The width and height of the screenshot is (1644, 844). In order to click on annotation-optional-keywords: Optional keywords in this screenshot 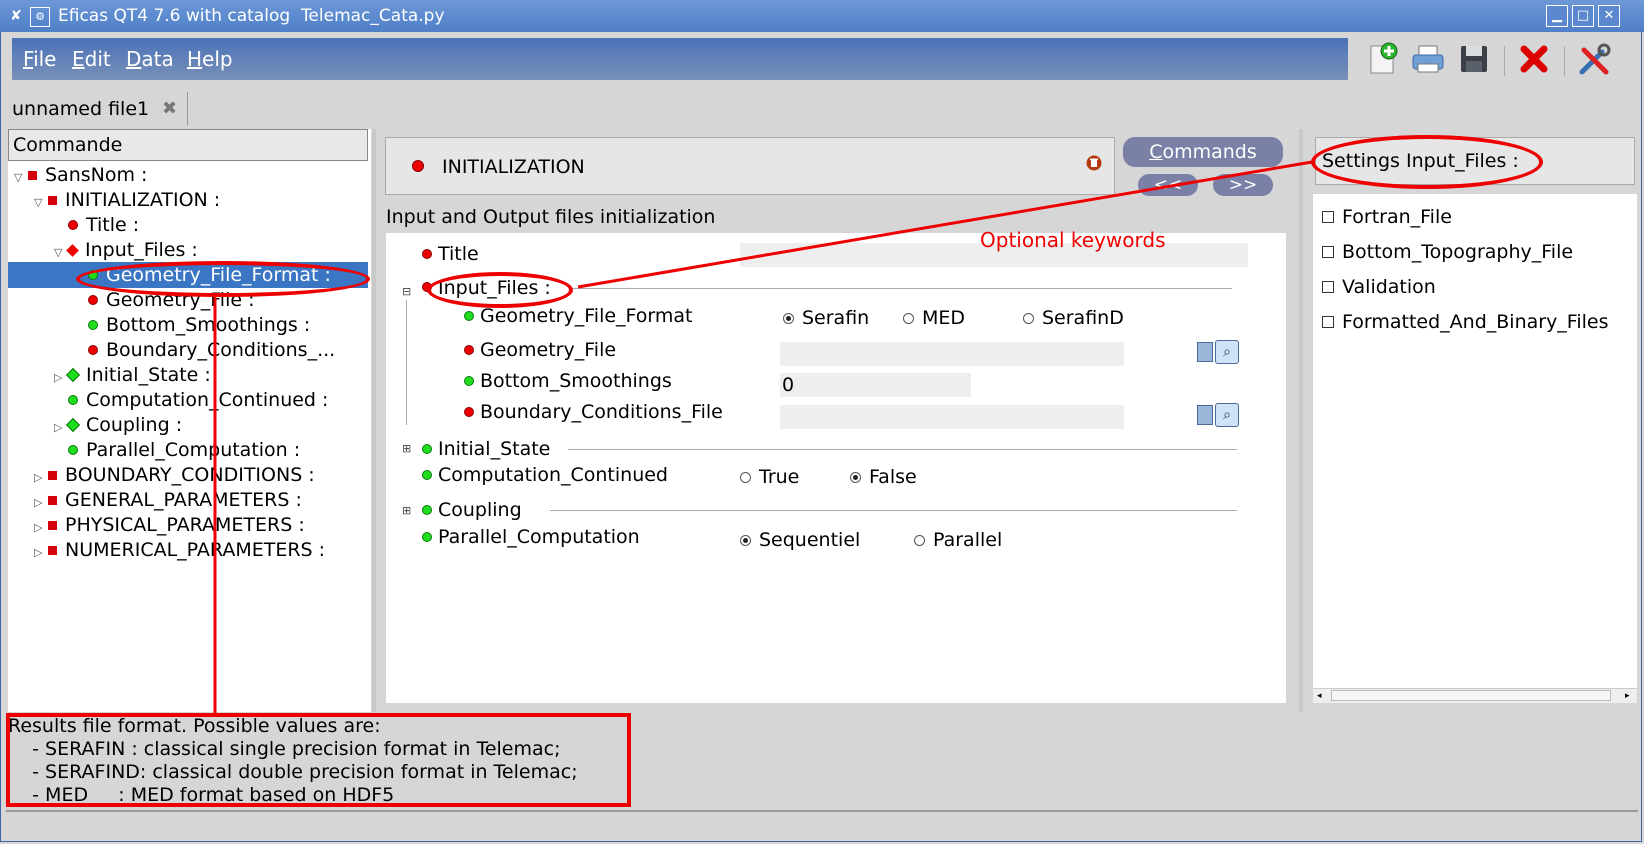, I will do `click(1073, 240)`.